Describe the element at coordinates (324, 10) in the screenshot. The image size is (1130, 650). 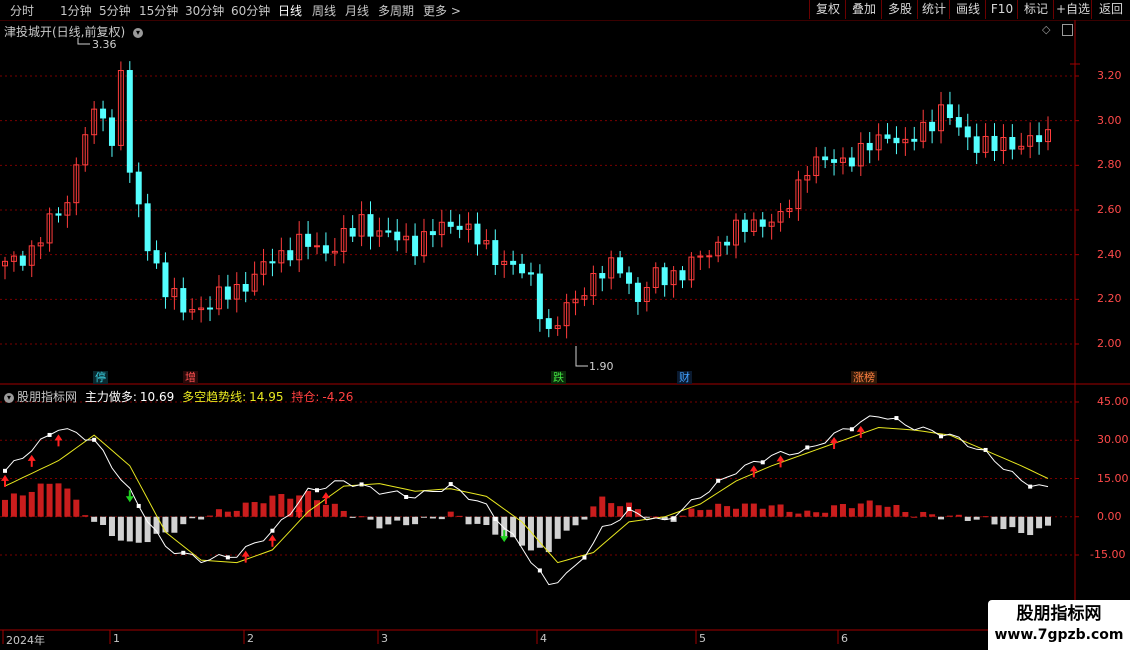
I see `period-weekly: 周线` at that location.